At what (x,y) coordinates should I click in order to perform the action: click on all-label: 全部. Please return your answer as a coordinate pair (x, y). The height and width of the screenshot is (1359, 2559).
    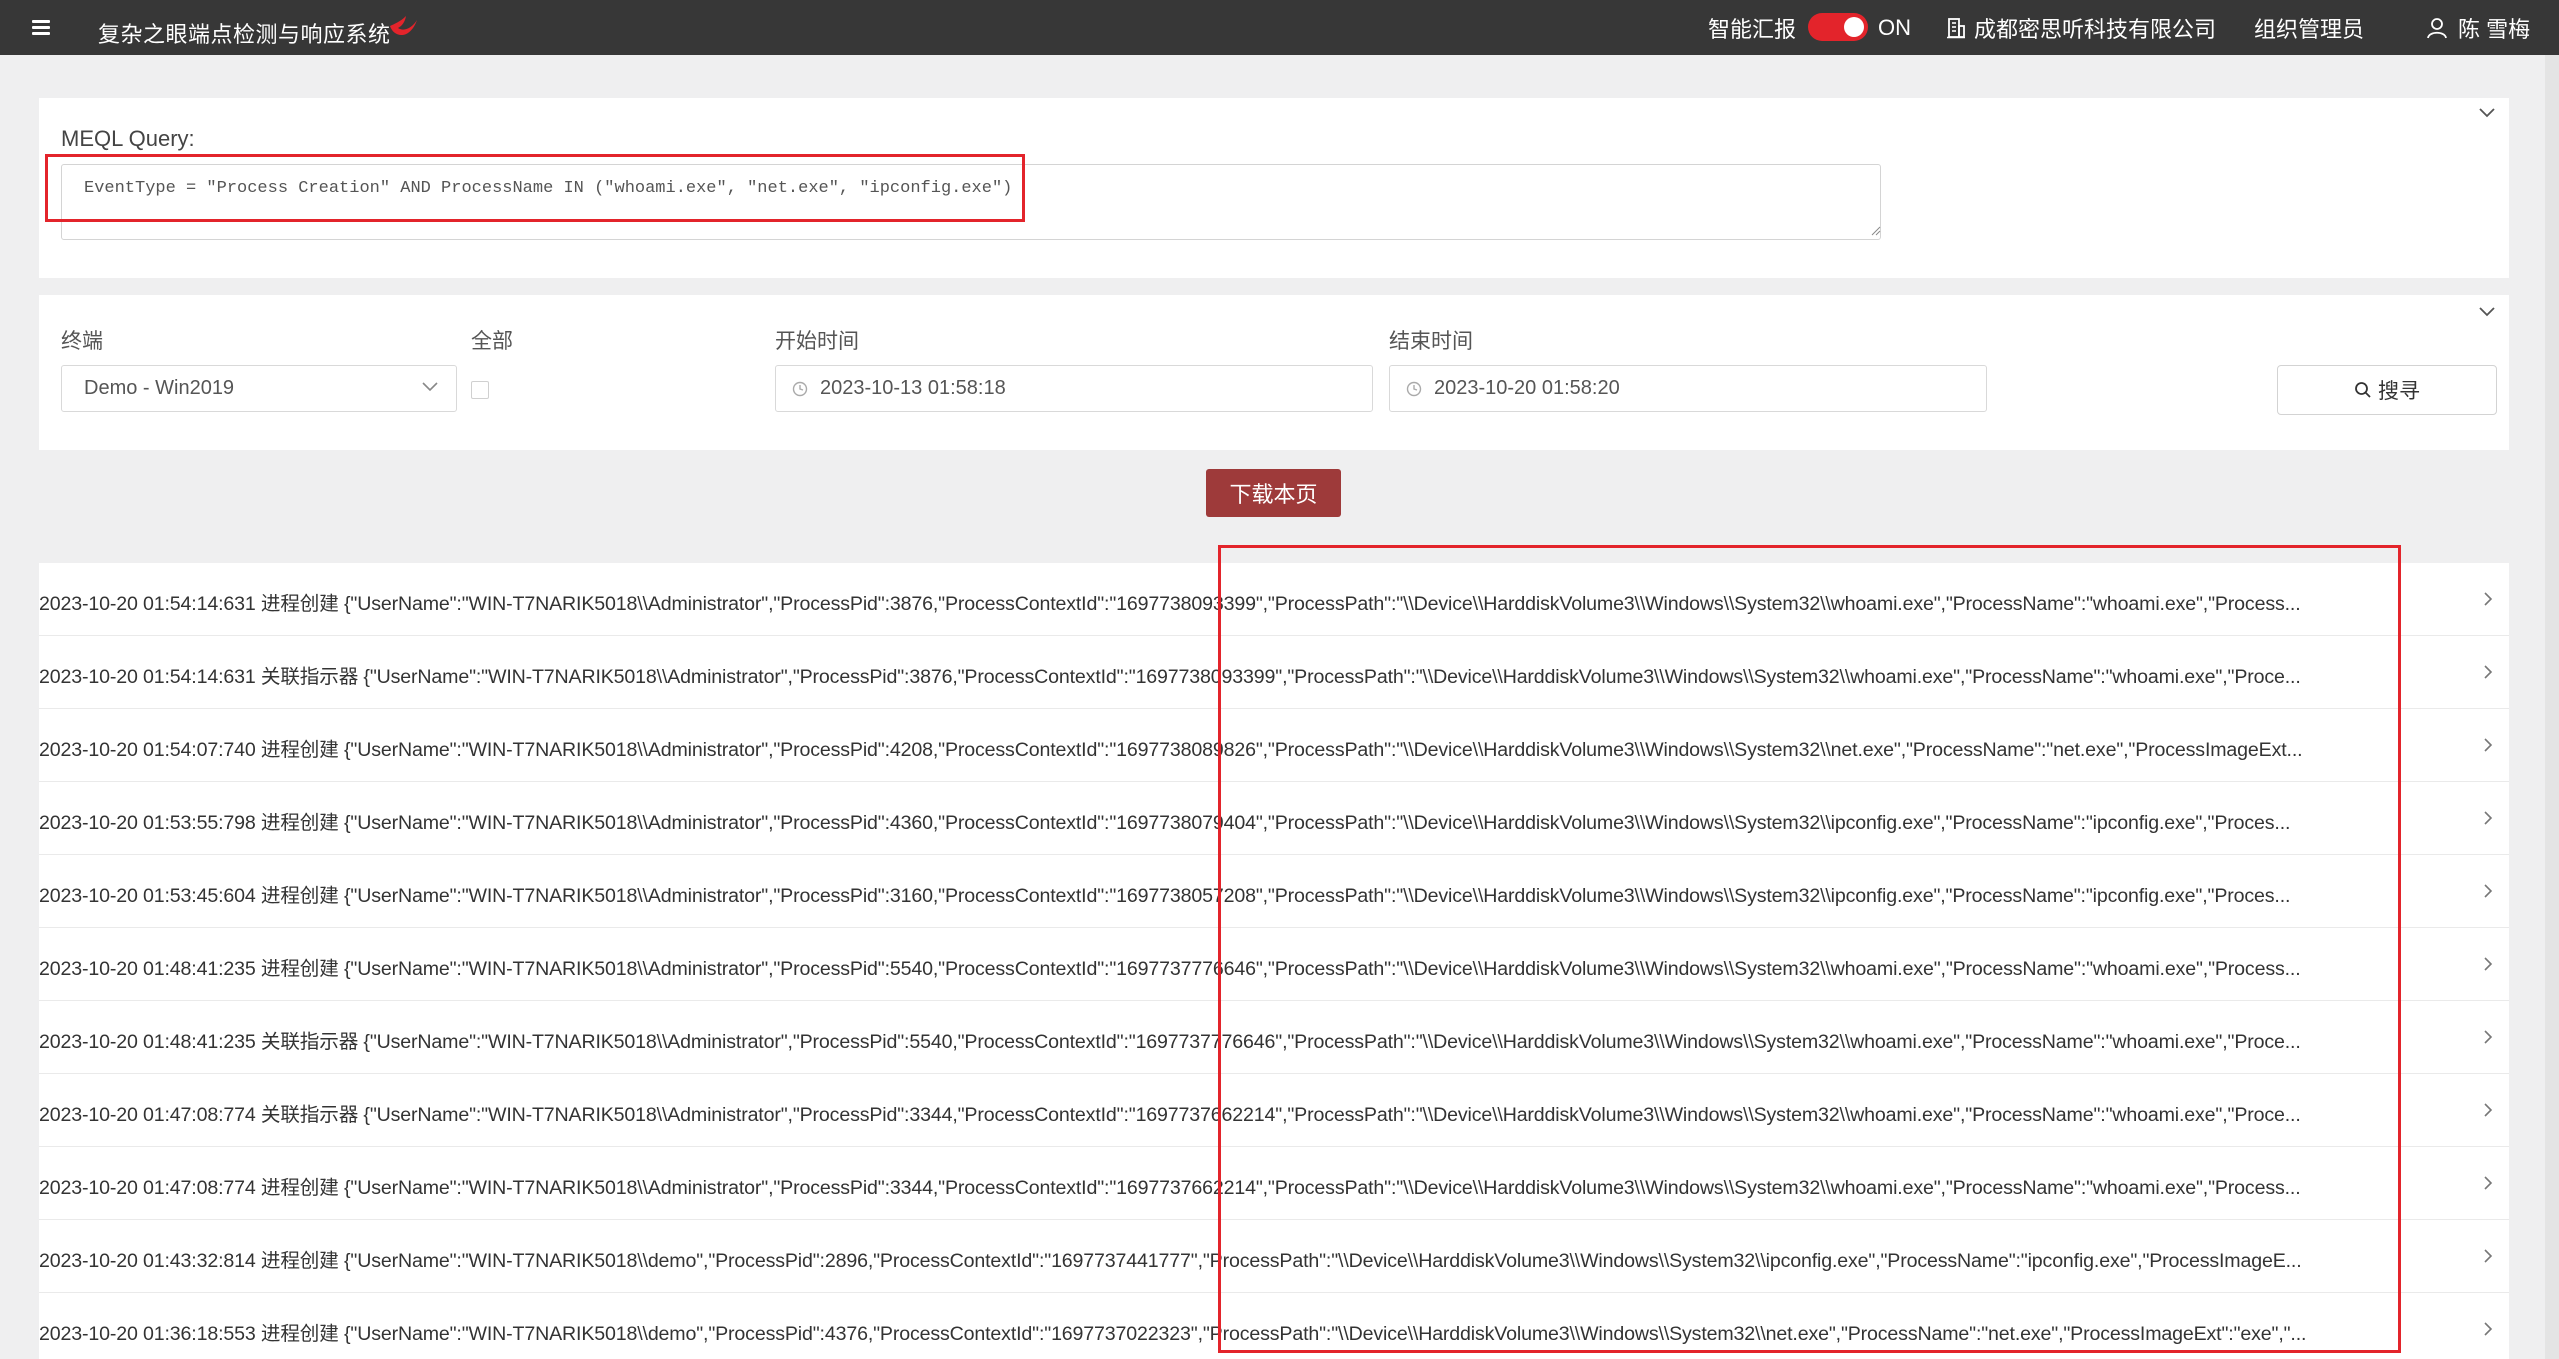
    Looking at the image, I should click on (492, 341).